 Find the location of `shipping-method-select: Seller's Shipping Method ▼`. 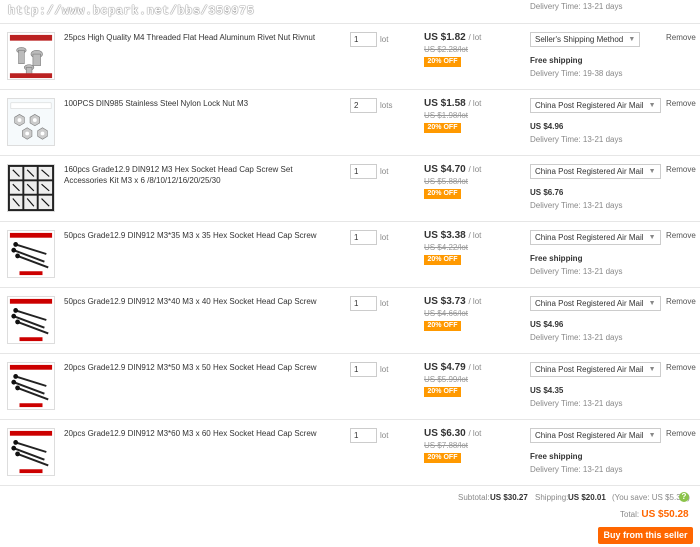

shipping-method-select: Seller's Shipping Method ▼ is located at coordinates (585, 39).